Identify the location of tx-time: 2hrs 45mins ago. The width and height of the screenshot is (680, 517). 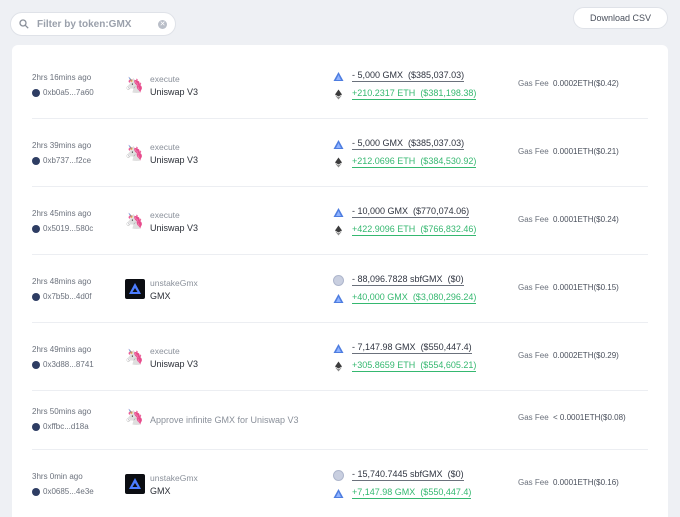
(62, 213).